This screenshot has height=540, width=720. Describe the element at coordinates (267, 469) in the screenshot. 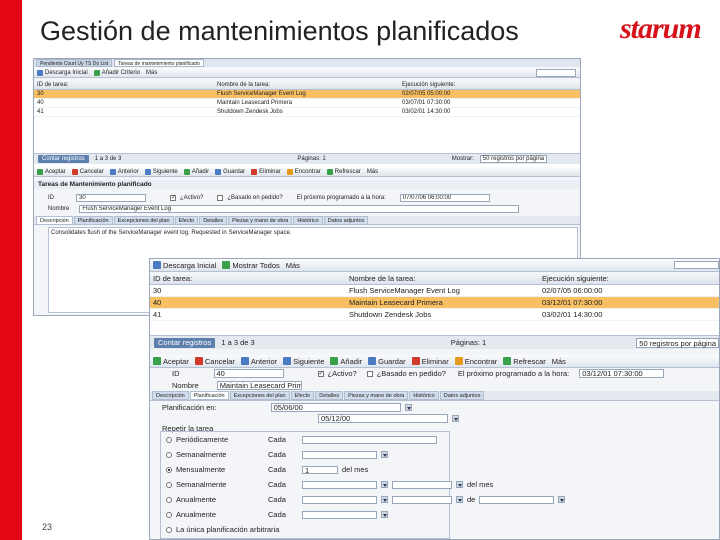

I see `option-row: Mensualmente Cada 1 del mes` at that location.